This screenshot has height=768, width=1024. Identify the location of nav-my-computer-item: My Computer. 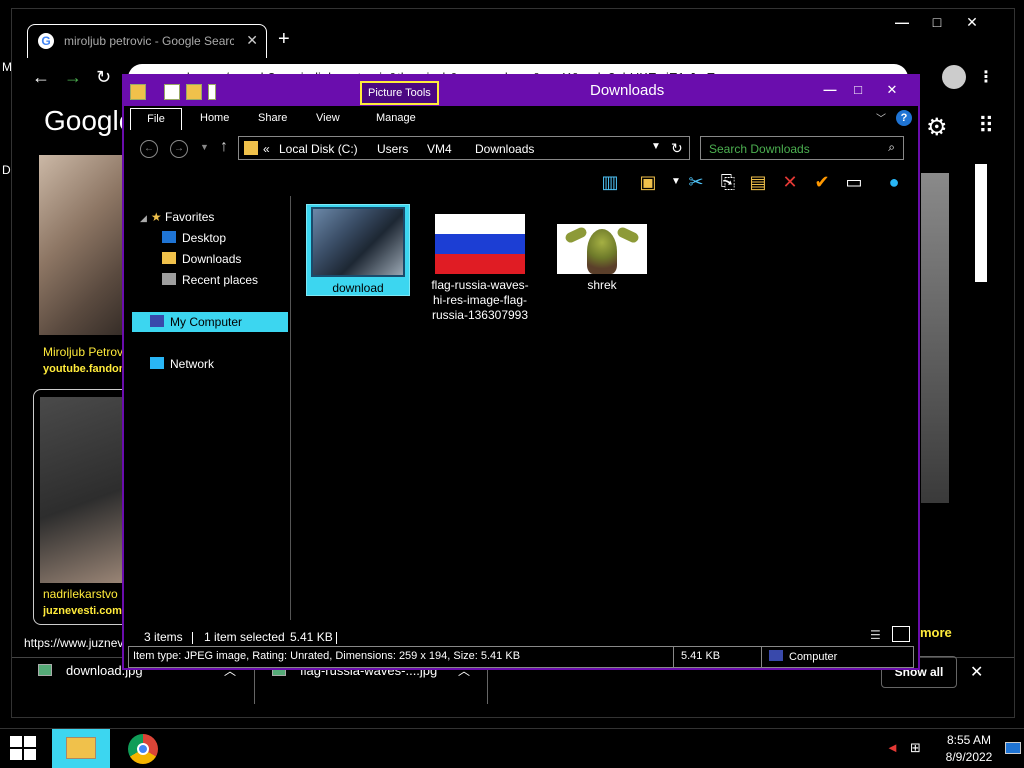
(196, 322).